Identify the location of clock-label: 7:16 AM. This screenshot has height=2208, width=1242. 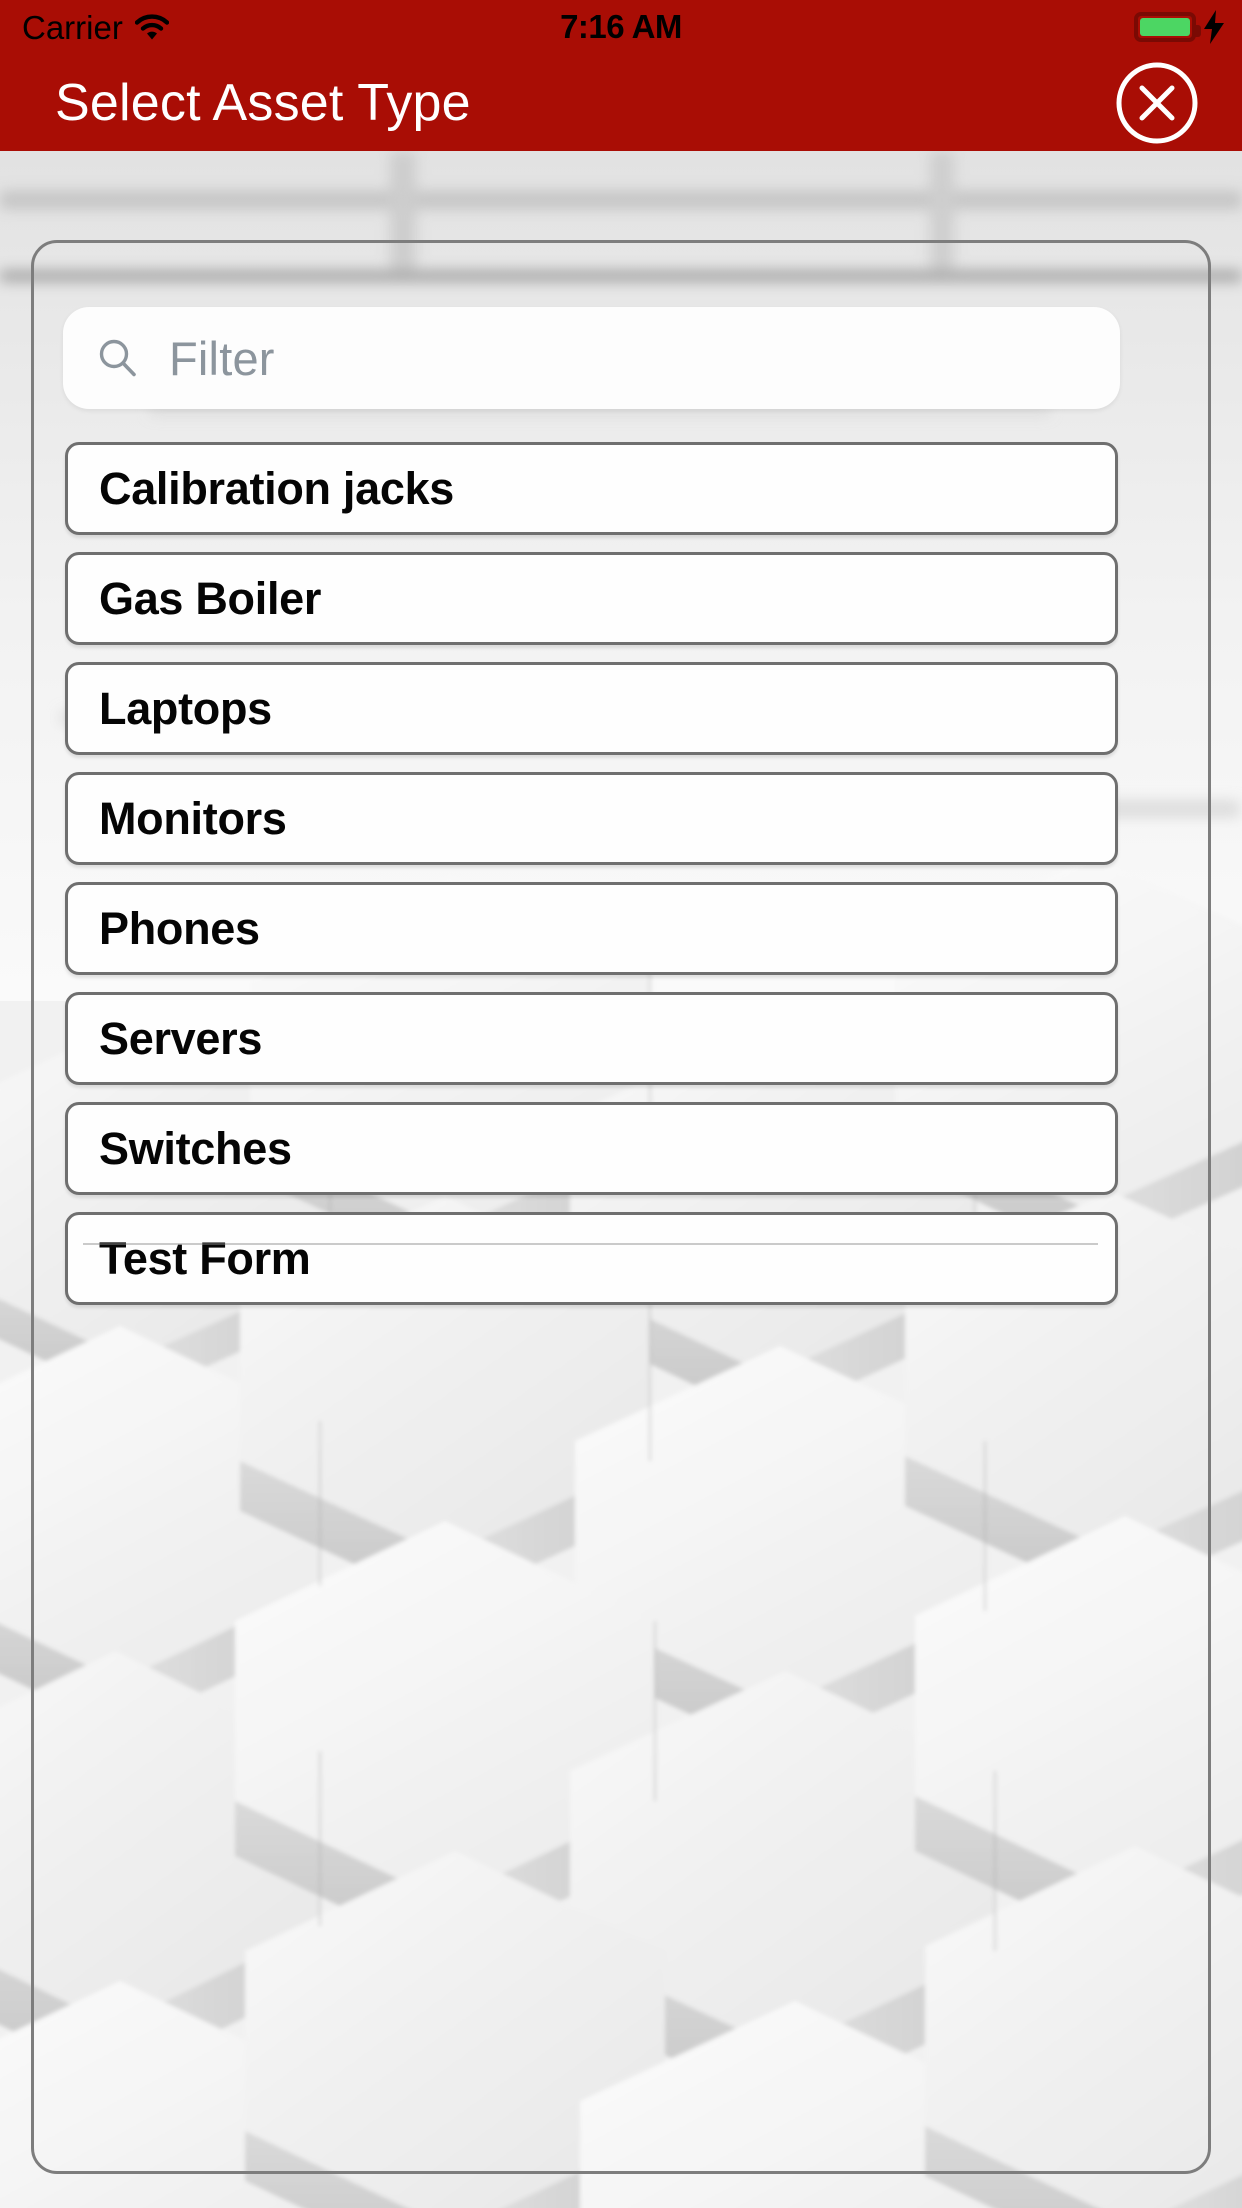
(621, 26).